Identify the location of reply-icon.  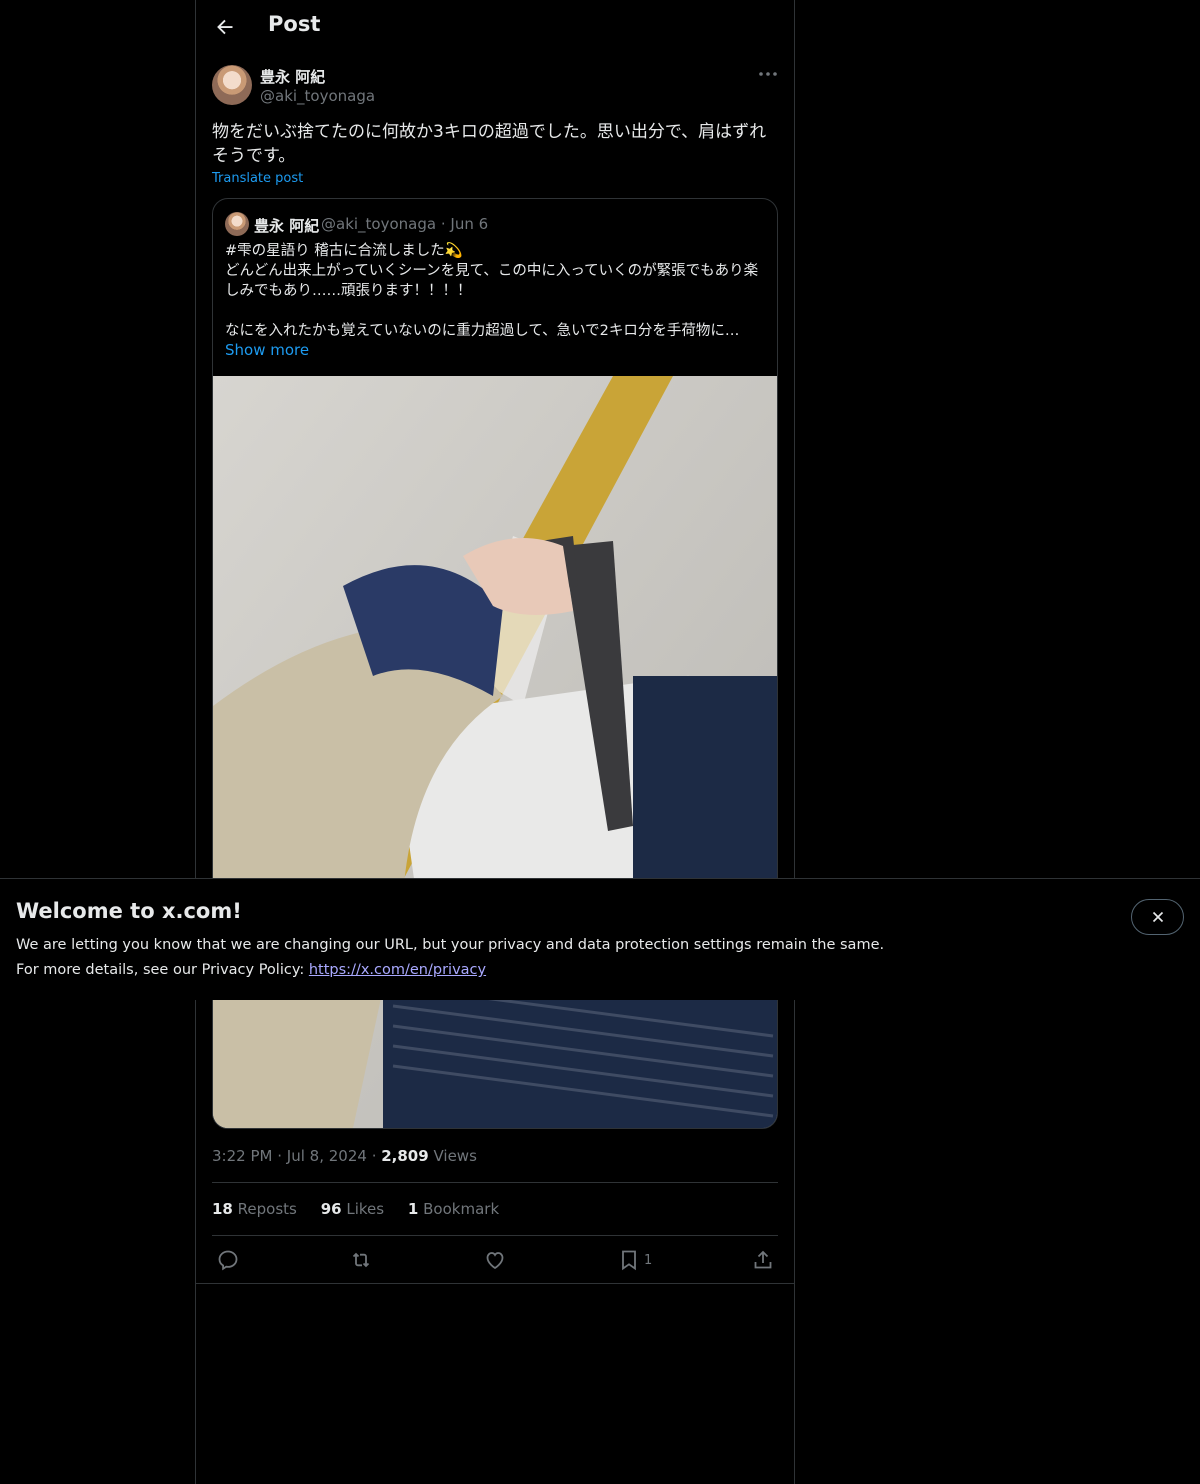
(228, 1260).